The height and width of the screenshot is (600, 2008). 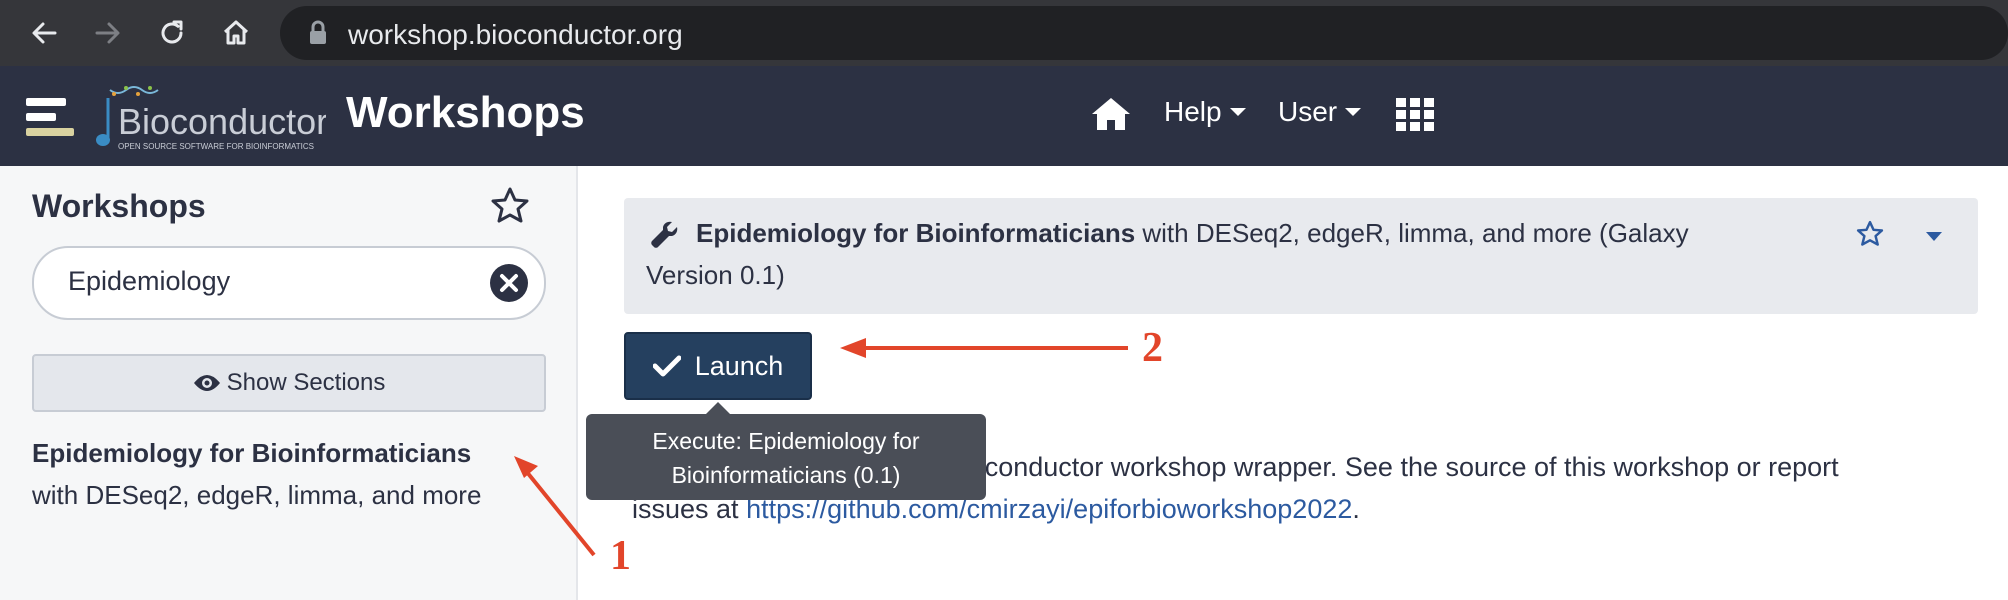 I want to click on browser-toolbar: workshop.bioconductor.org, so click(x=1004, y=33).